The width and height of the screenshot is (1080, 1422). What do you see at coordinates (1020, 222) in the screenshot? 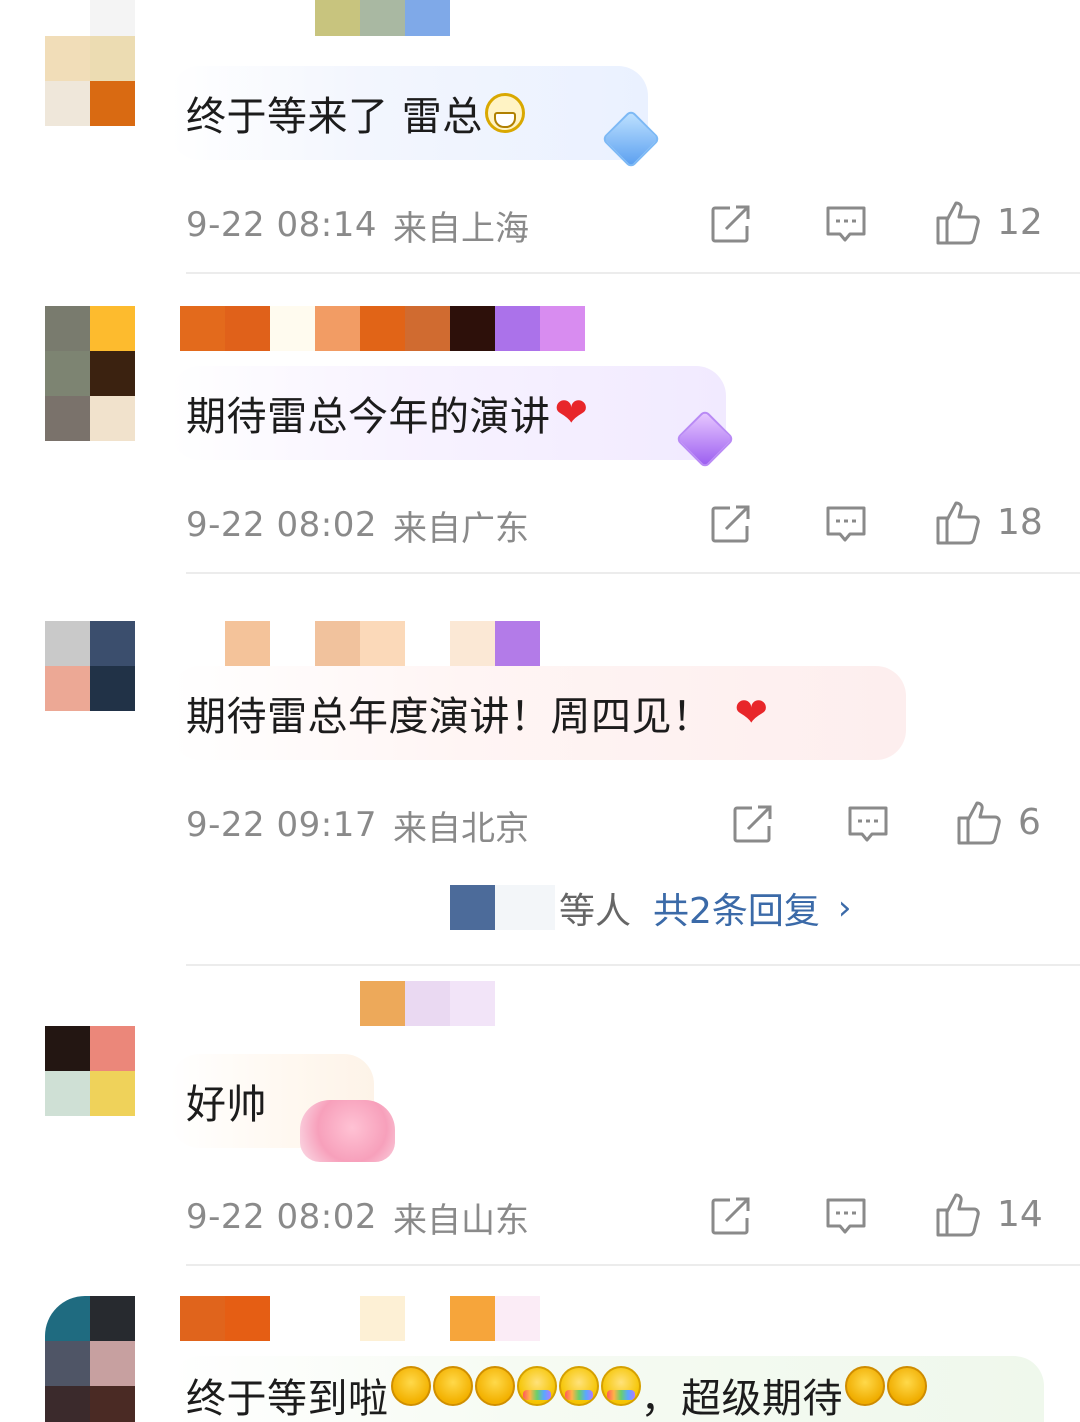
I see `like-count: 12` at bounding box center [1020, 222].